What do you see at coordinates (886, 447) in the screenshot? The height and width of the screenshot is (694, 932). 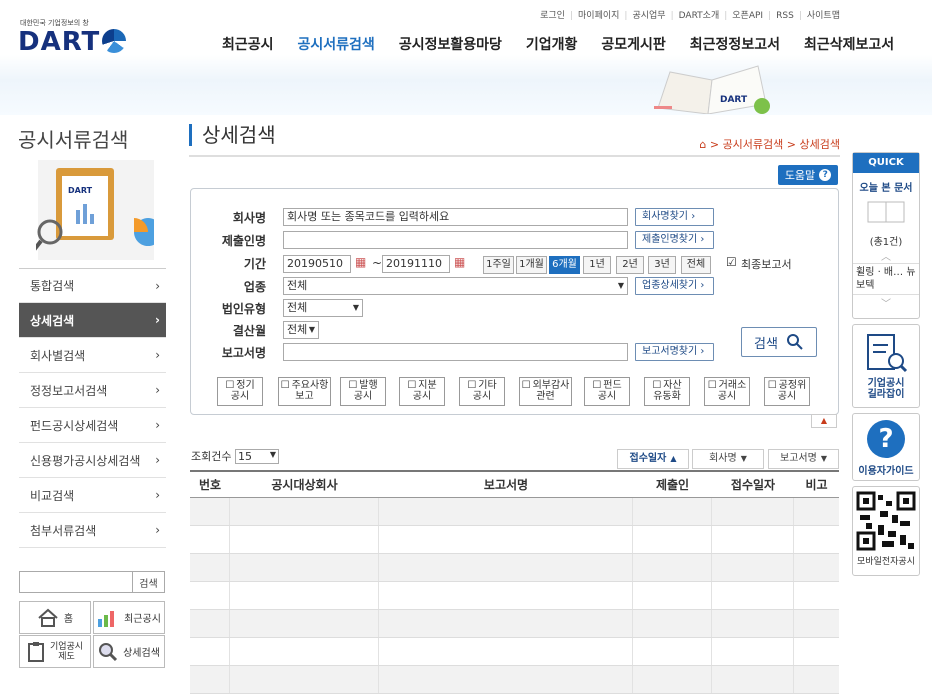 I see `user-guide-link: ? 이용자가이드` at bounding box center [886, 447].